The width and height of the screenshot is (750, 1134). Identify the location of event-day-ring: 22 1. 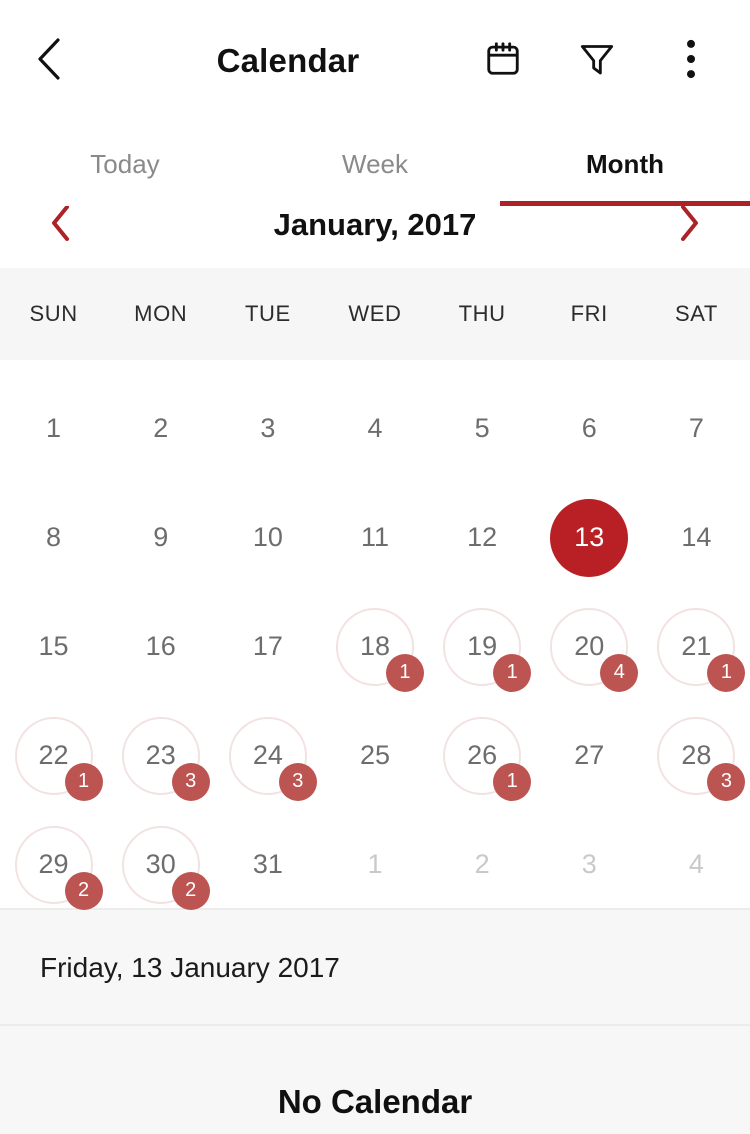
(58, 758).